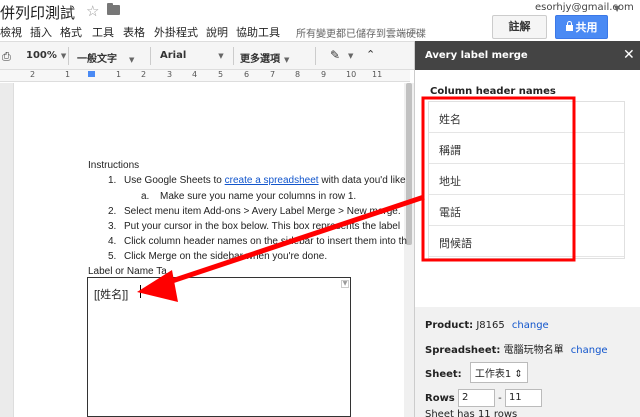 Image resolution: width=640 pixels, height=417 pixels. What do you see at coordinates (112, 226) in the screenshot?
I see `step-number: 3.` at bounding box center [112, 226].